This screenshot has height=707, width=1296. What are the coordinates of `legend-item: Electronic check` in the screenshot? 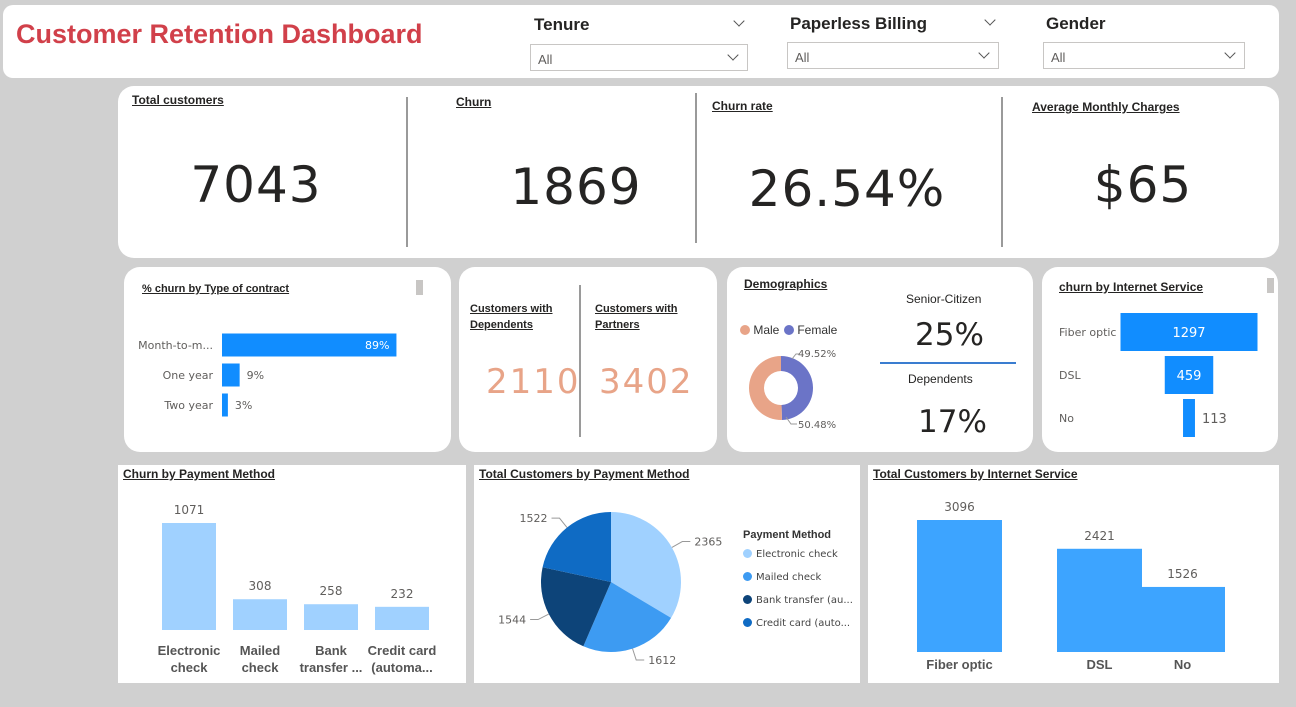 It's located at (798, 560).